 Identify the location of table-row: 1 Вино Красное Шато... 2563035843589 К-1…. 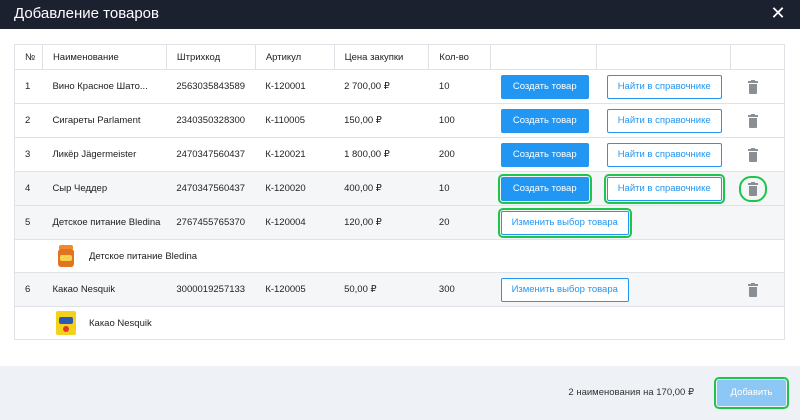
(399, 86).